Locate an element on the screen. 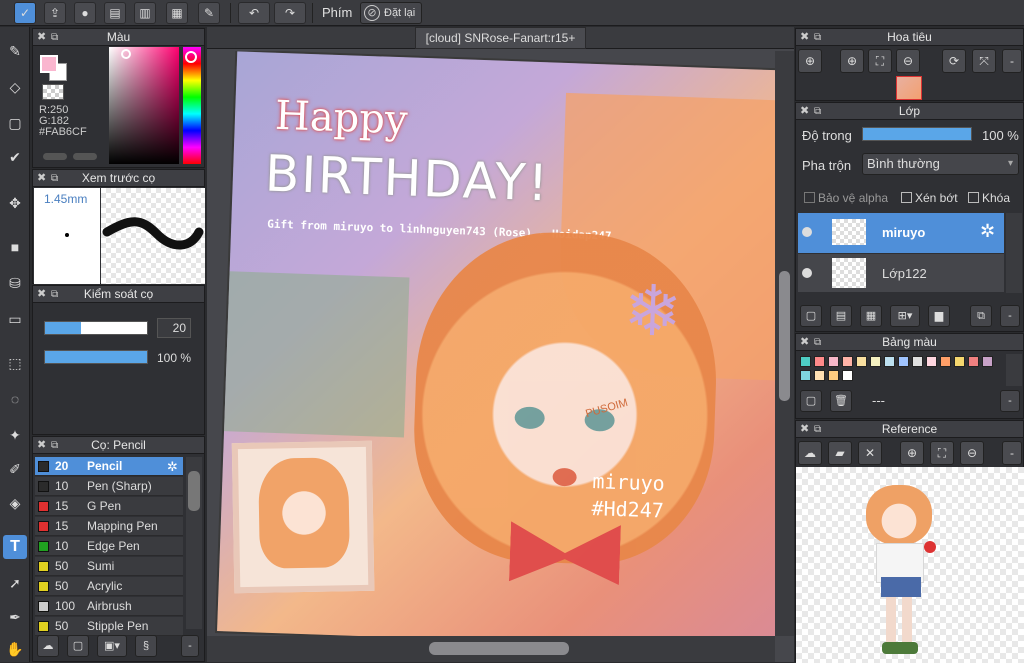  close-reference-icon: ✕ is located at coordinates (870, 453).